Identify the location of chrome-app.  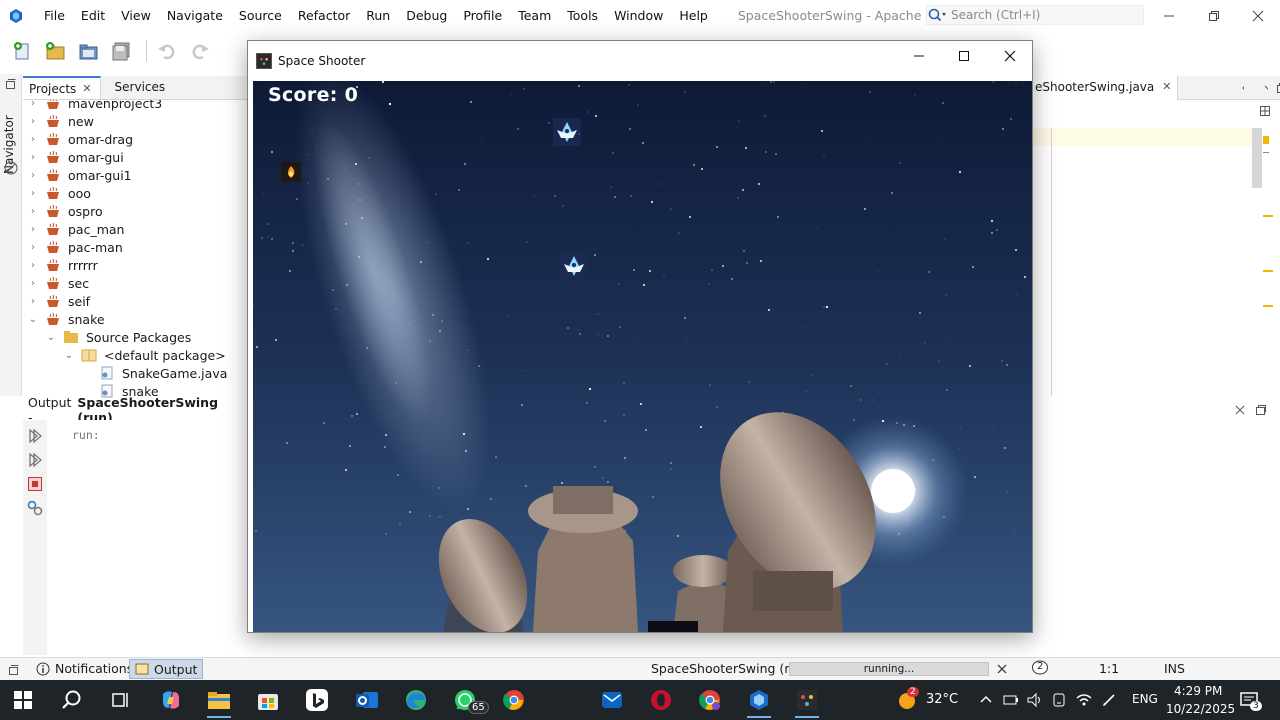
(514, 700).